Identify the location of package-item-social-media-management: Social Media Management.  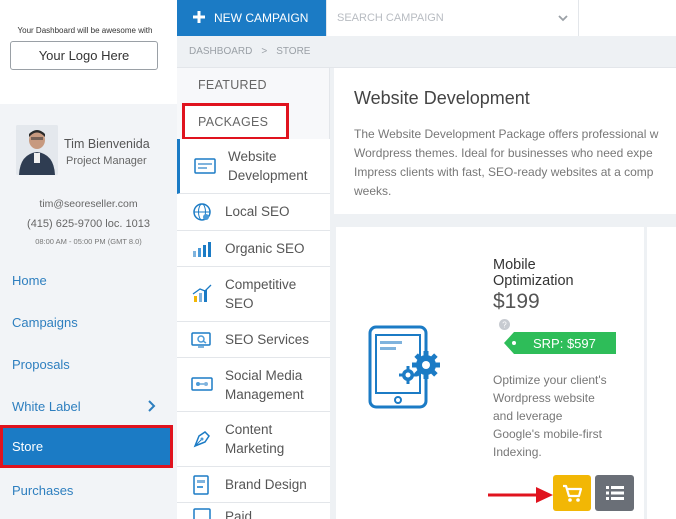
(253, 385).